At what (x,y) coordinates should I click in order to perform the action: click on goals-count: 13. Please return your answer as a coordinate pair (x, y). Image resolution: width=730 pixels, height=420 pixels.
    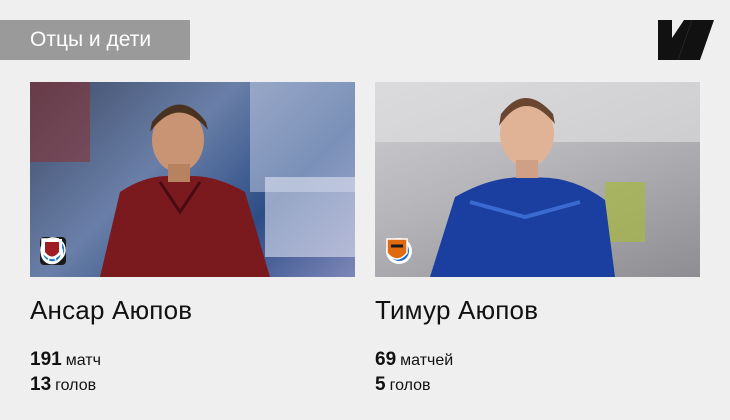
    Looking at the image, I should click on (41, 384).